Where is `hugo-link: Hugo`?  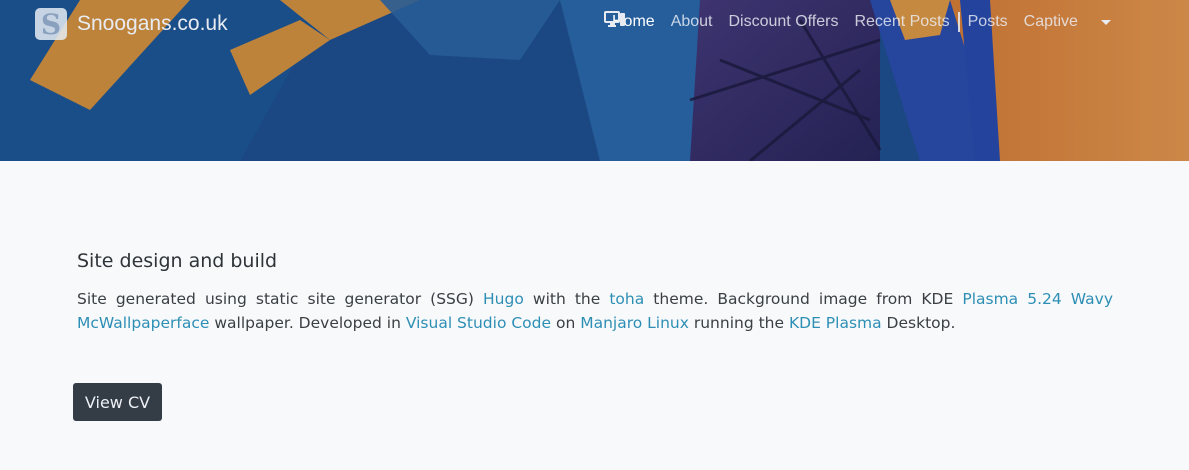
hugo-link: Hugo is located at coordinates (503, 299).